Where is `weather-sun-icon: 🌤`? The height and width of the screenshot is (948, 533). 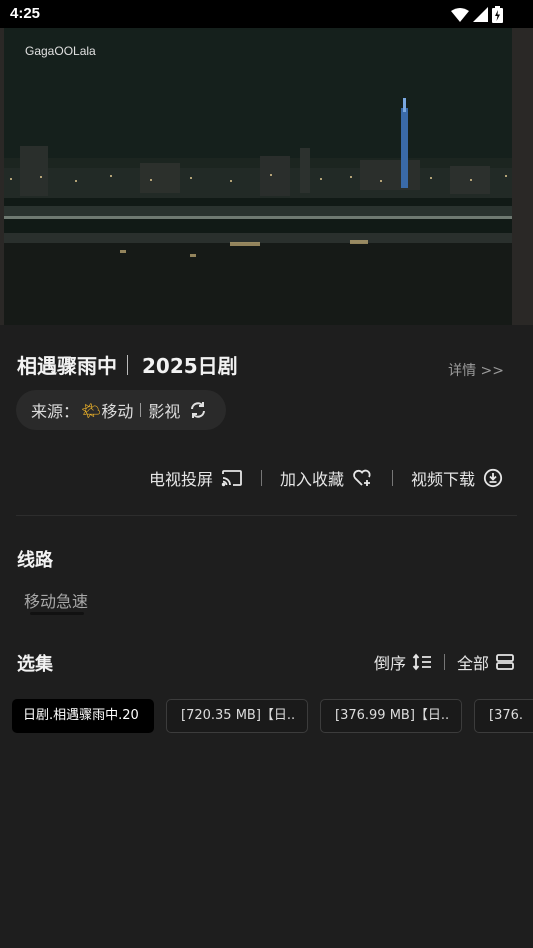 weather-sun-icon: 🌤 is located at coordinates (91, 410).